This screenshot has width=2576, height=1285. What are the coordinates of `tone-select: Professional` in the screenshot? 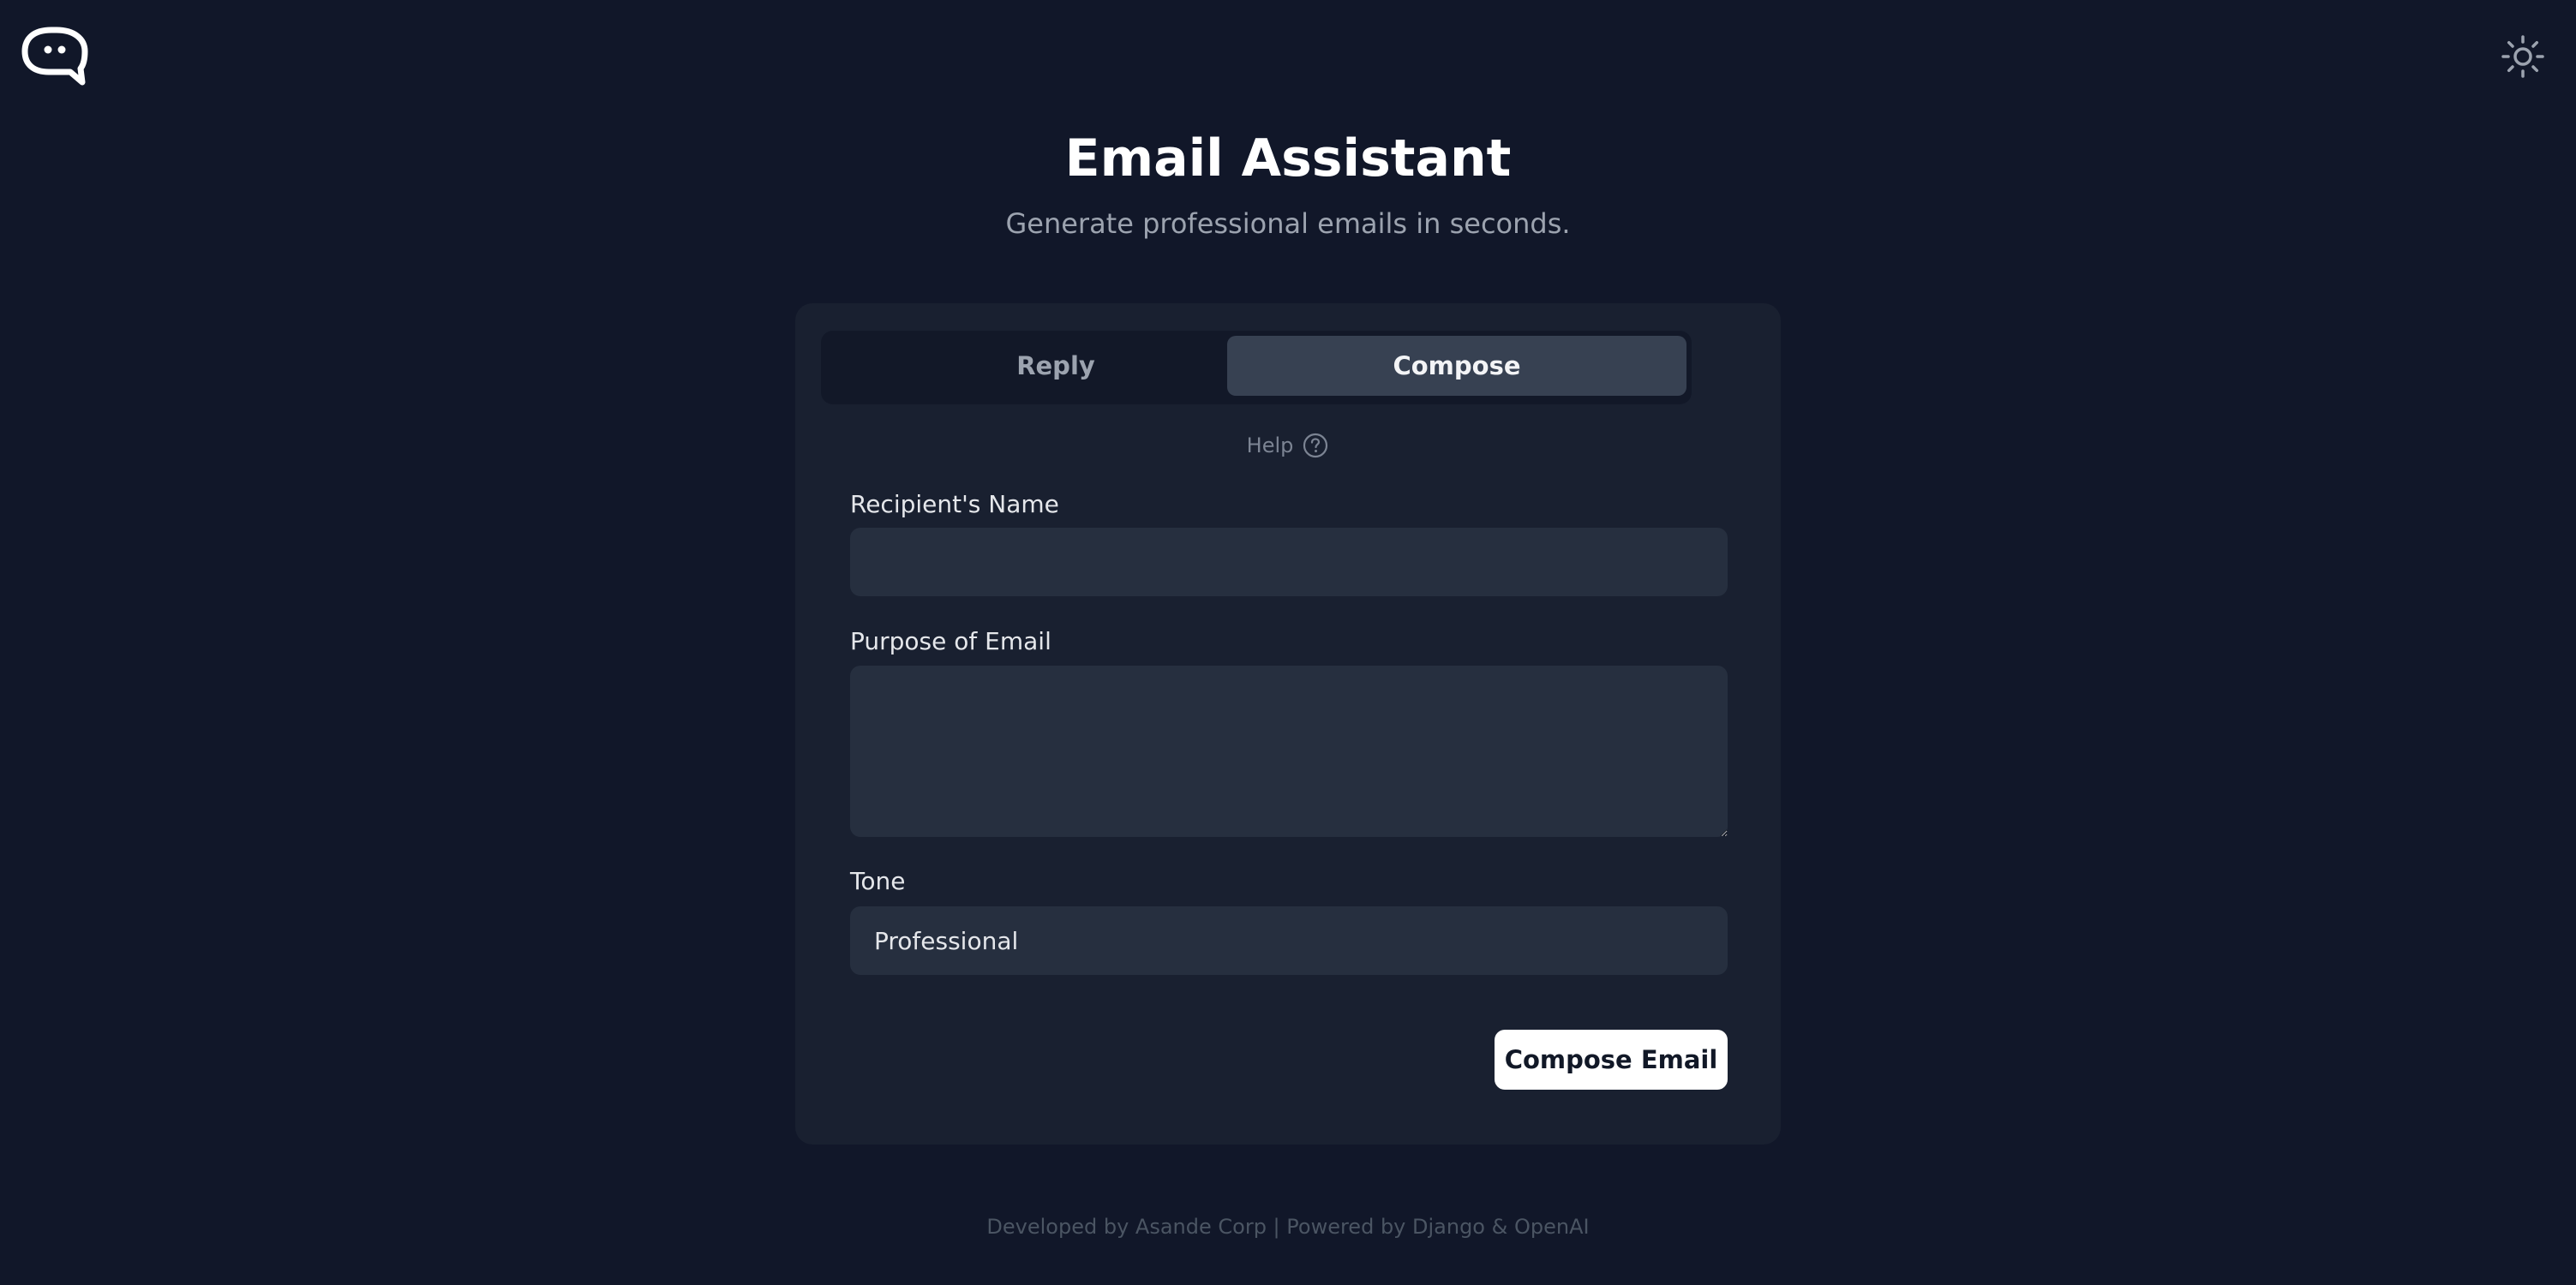 It's located at (1289, 941).